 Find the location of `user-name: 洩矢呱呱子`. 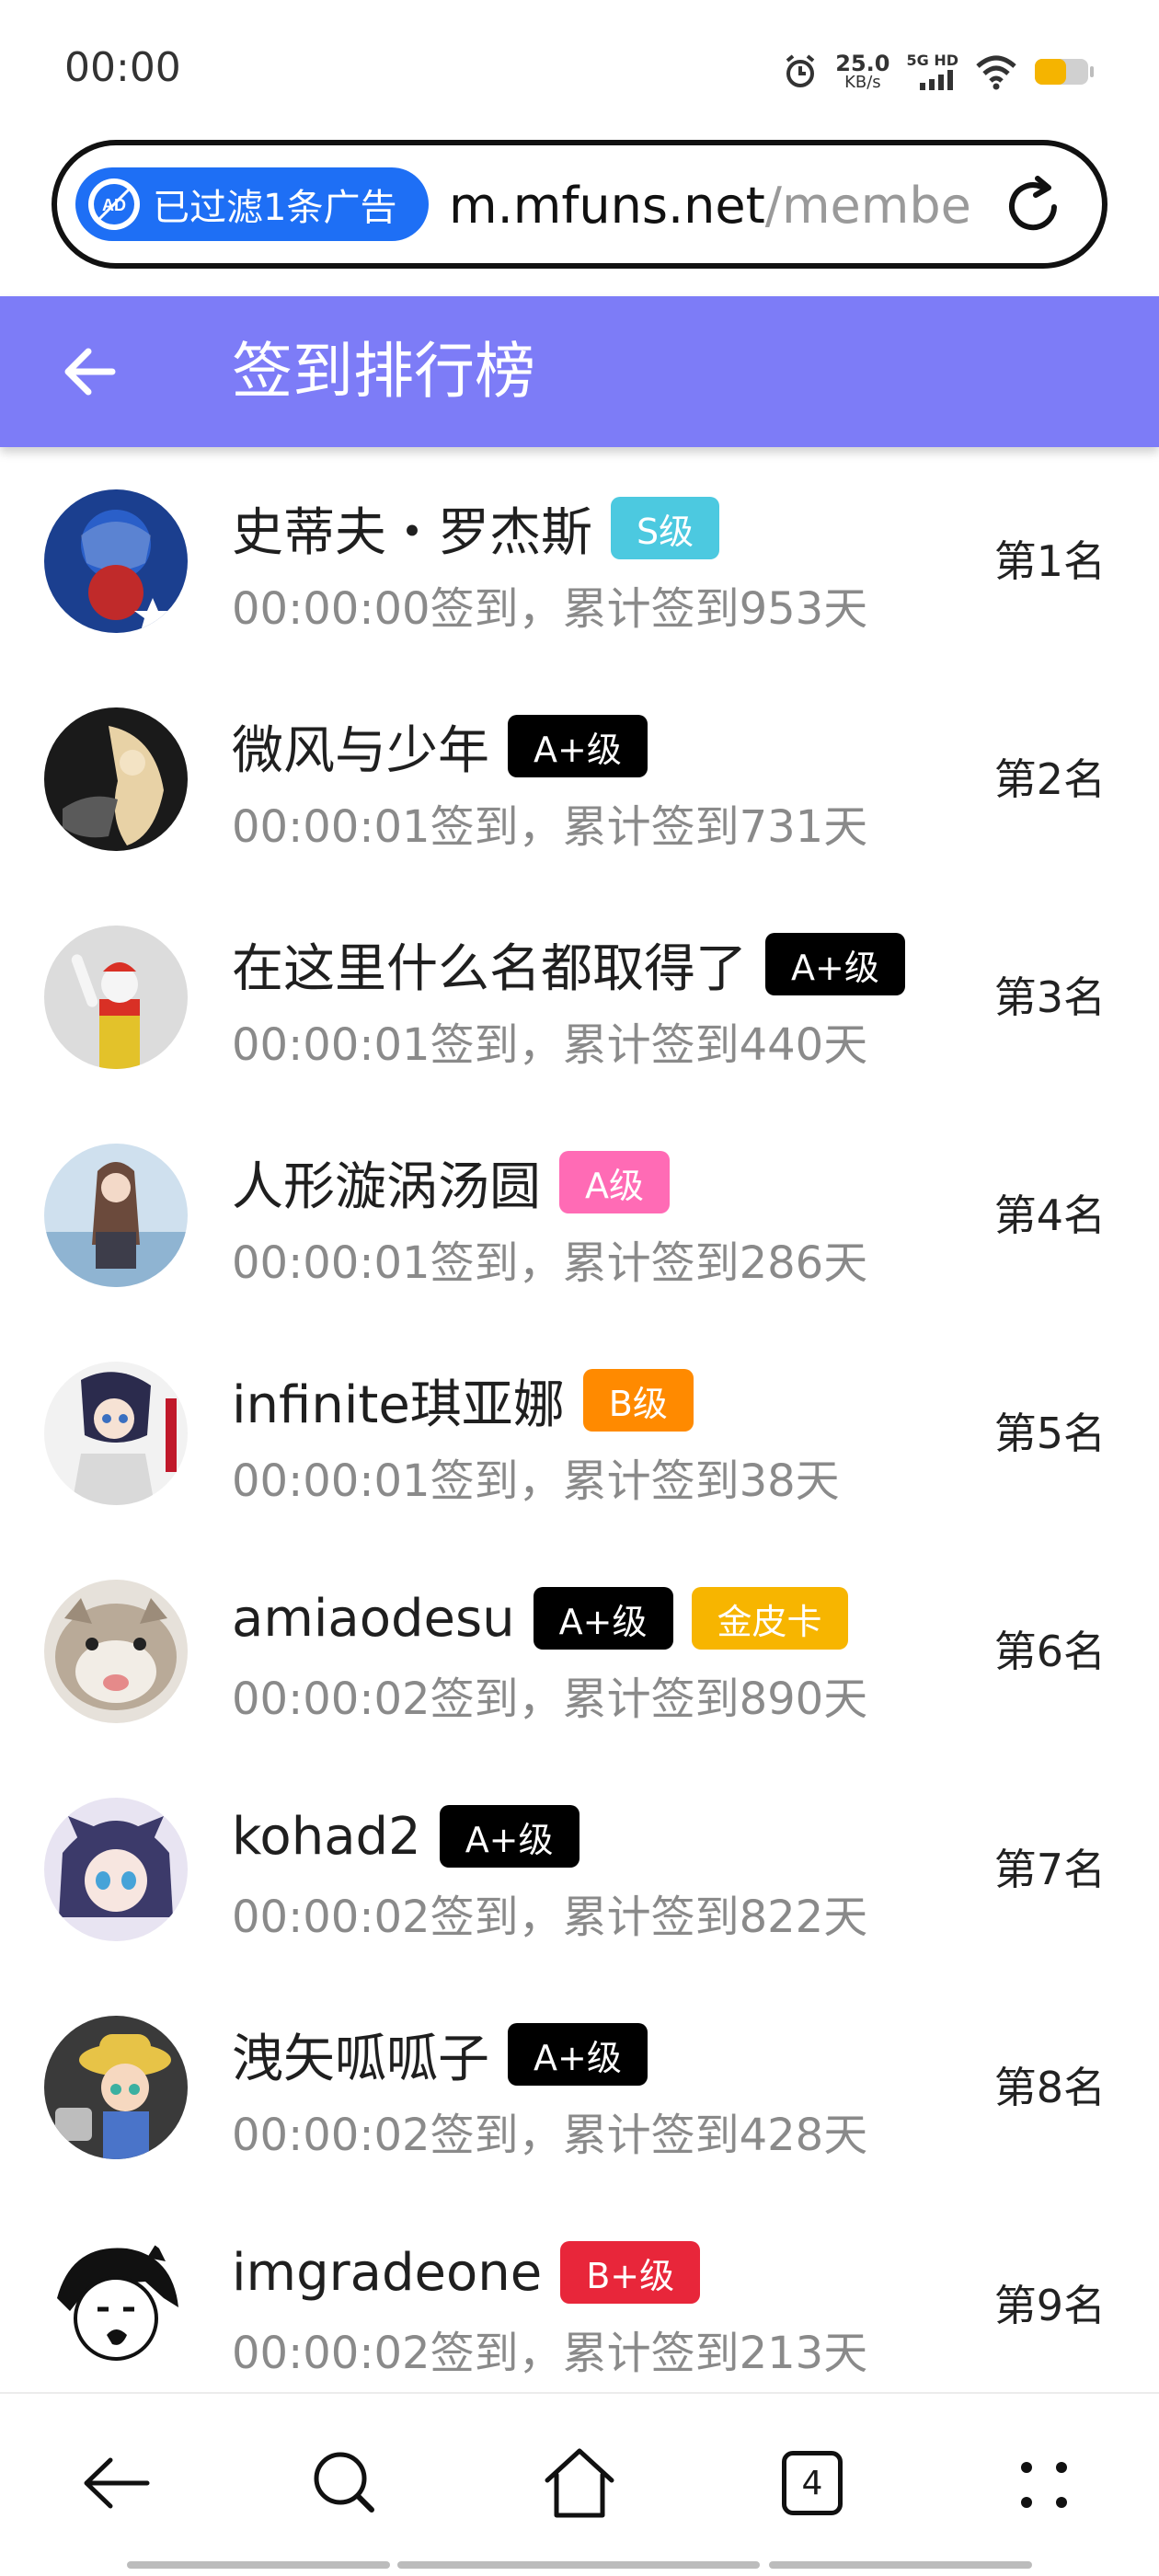

user-name: 洩矢呱呱子 is located at coordinates (360, 2055).